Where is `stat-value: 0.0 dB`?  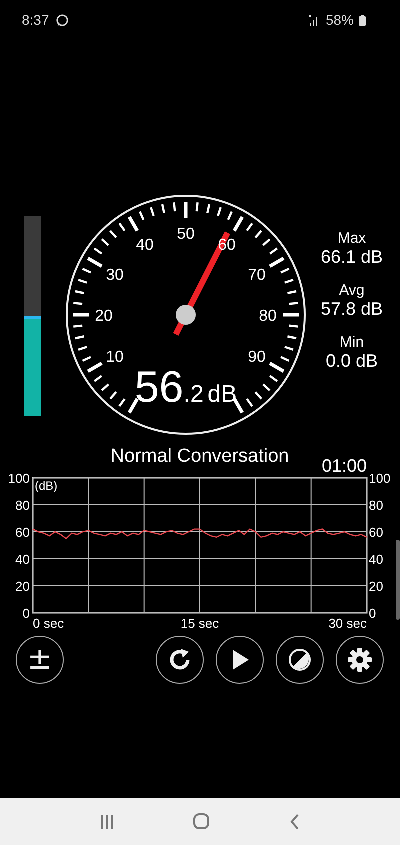 stat-value: 0.0 dB is located at coordinates (352, 361).